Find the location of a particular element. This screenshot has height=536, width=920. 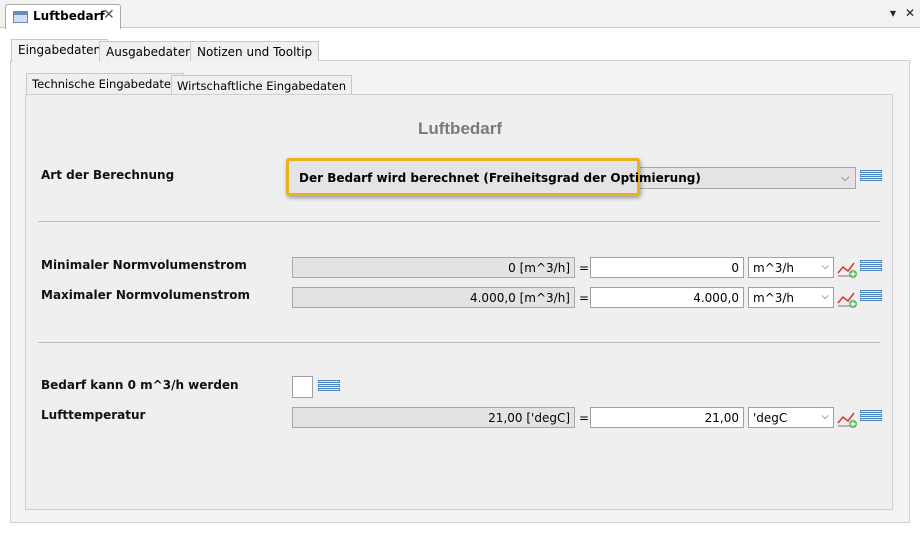

air-temperature-unit-text: 'degC is located at coordinates (770, 418).